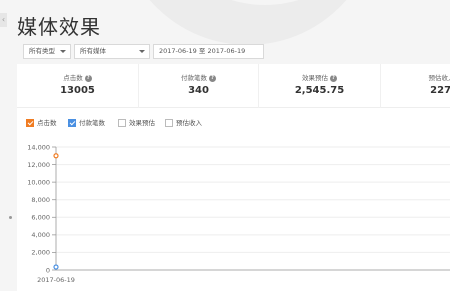  What do you see at coordinates (59, 27) in the screenshot?
I see `page-title: 媒体效果` at bounding box center [59, 27].